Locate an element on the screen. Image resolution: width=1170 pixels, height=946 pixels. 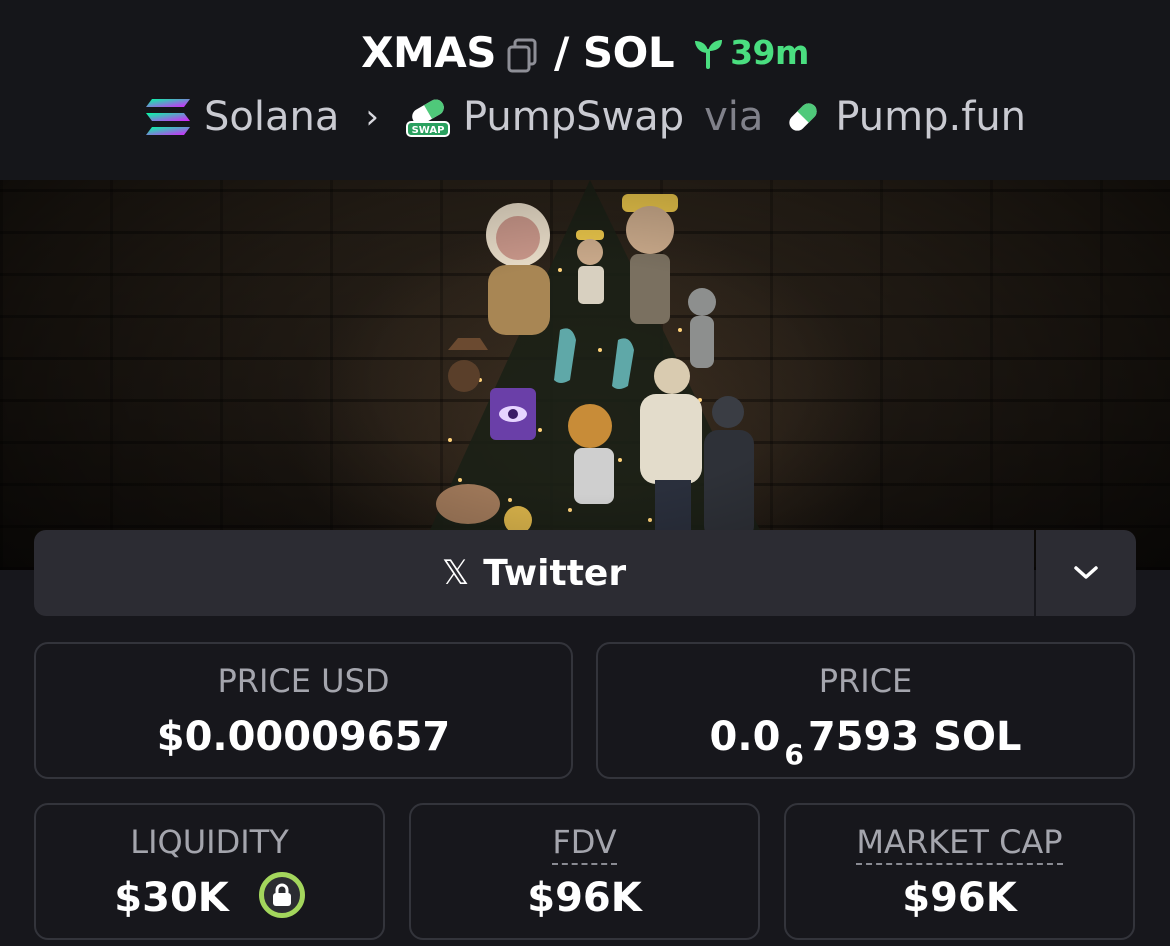
liquidity-card: LIQUIDITY $30K is located at coordinates (209, 871).